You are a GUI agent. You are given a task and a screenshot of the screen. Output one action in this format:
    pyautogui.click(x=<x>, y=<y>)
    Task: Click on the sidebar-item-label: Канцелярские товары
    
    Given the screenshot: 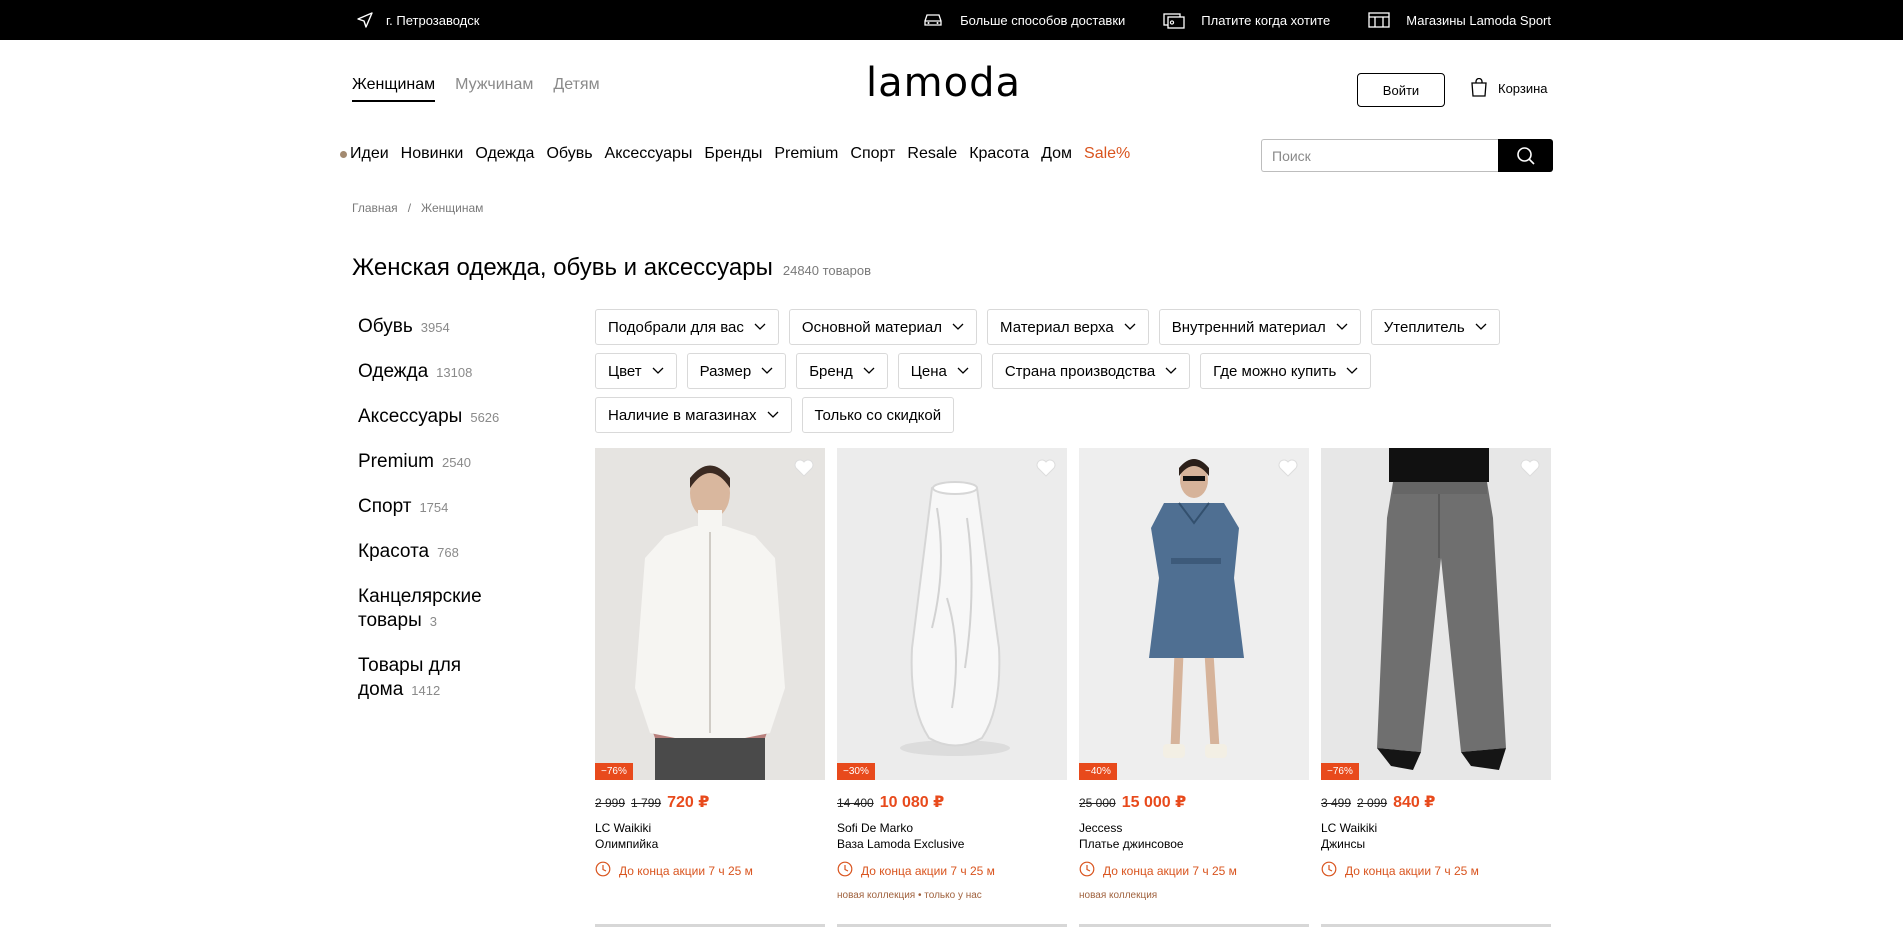 What is the action you would take?
    pyautogui.click(x=420, y=608)
    